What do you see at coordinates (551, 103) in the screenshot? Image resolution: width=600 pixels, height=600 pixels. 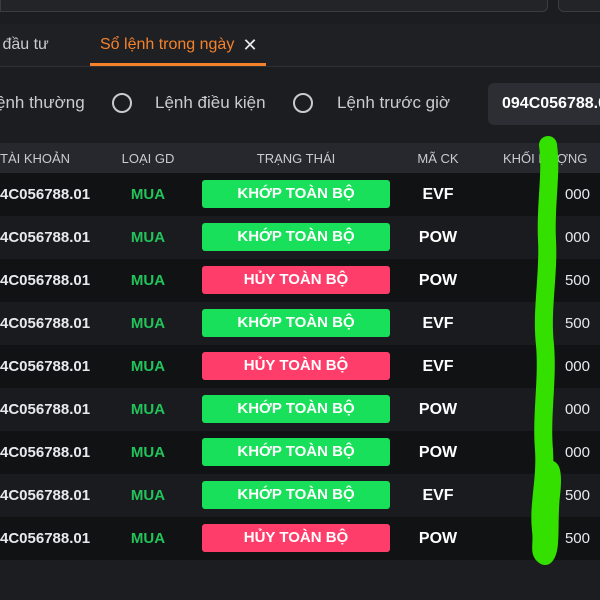 I see `account-select-value: 094C056788.01` at bounding box center [551, 103].